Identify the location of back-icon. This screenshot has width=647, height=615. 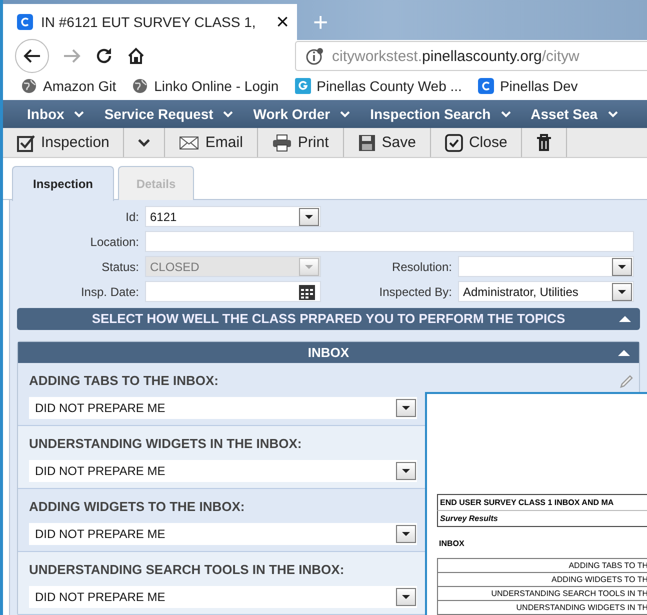
(32, 56).